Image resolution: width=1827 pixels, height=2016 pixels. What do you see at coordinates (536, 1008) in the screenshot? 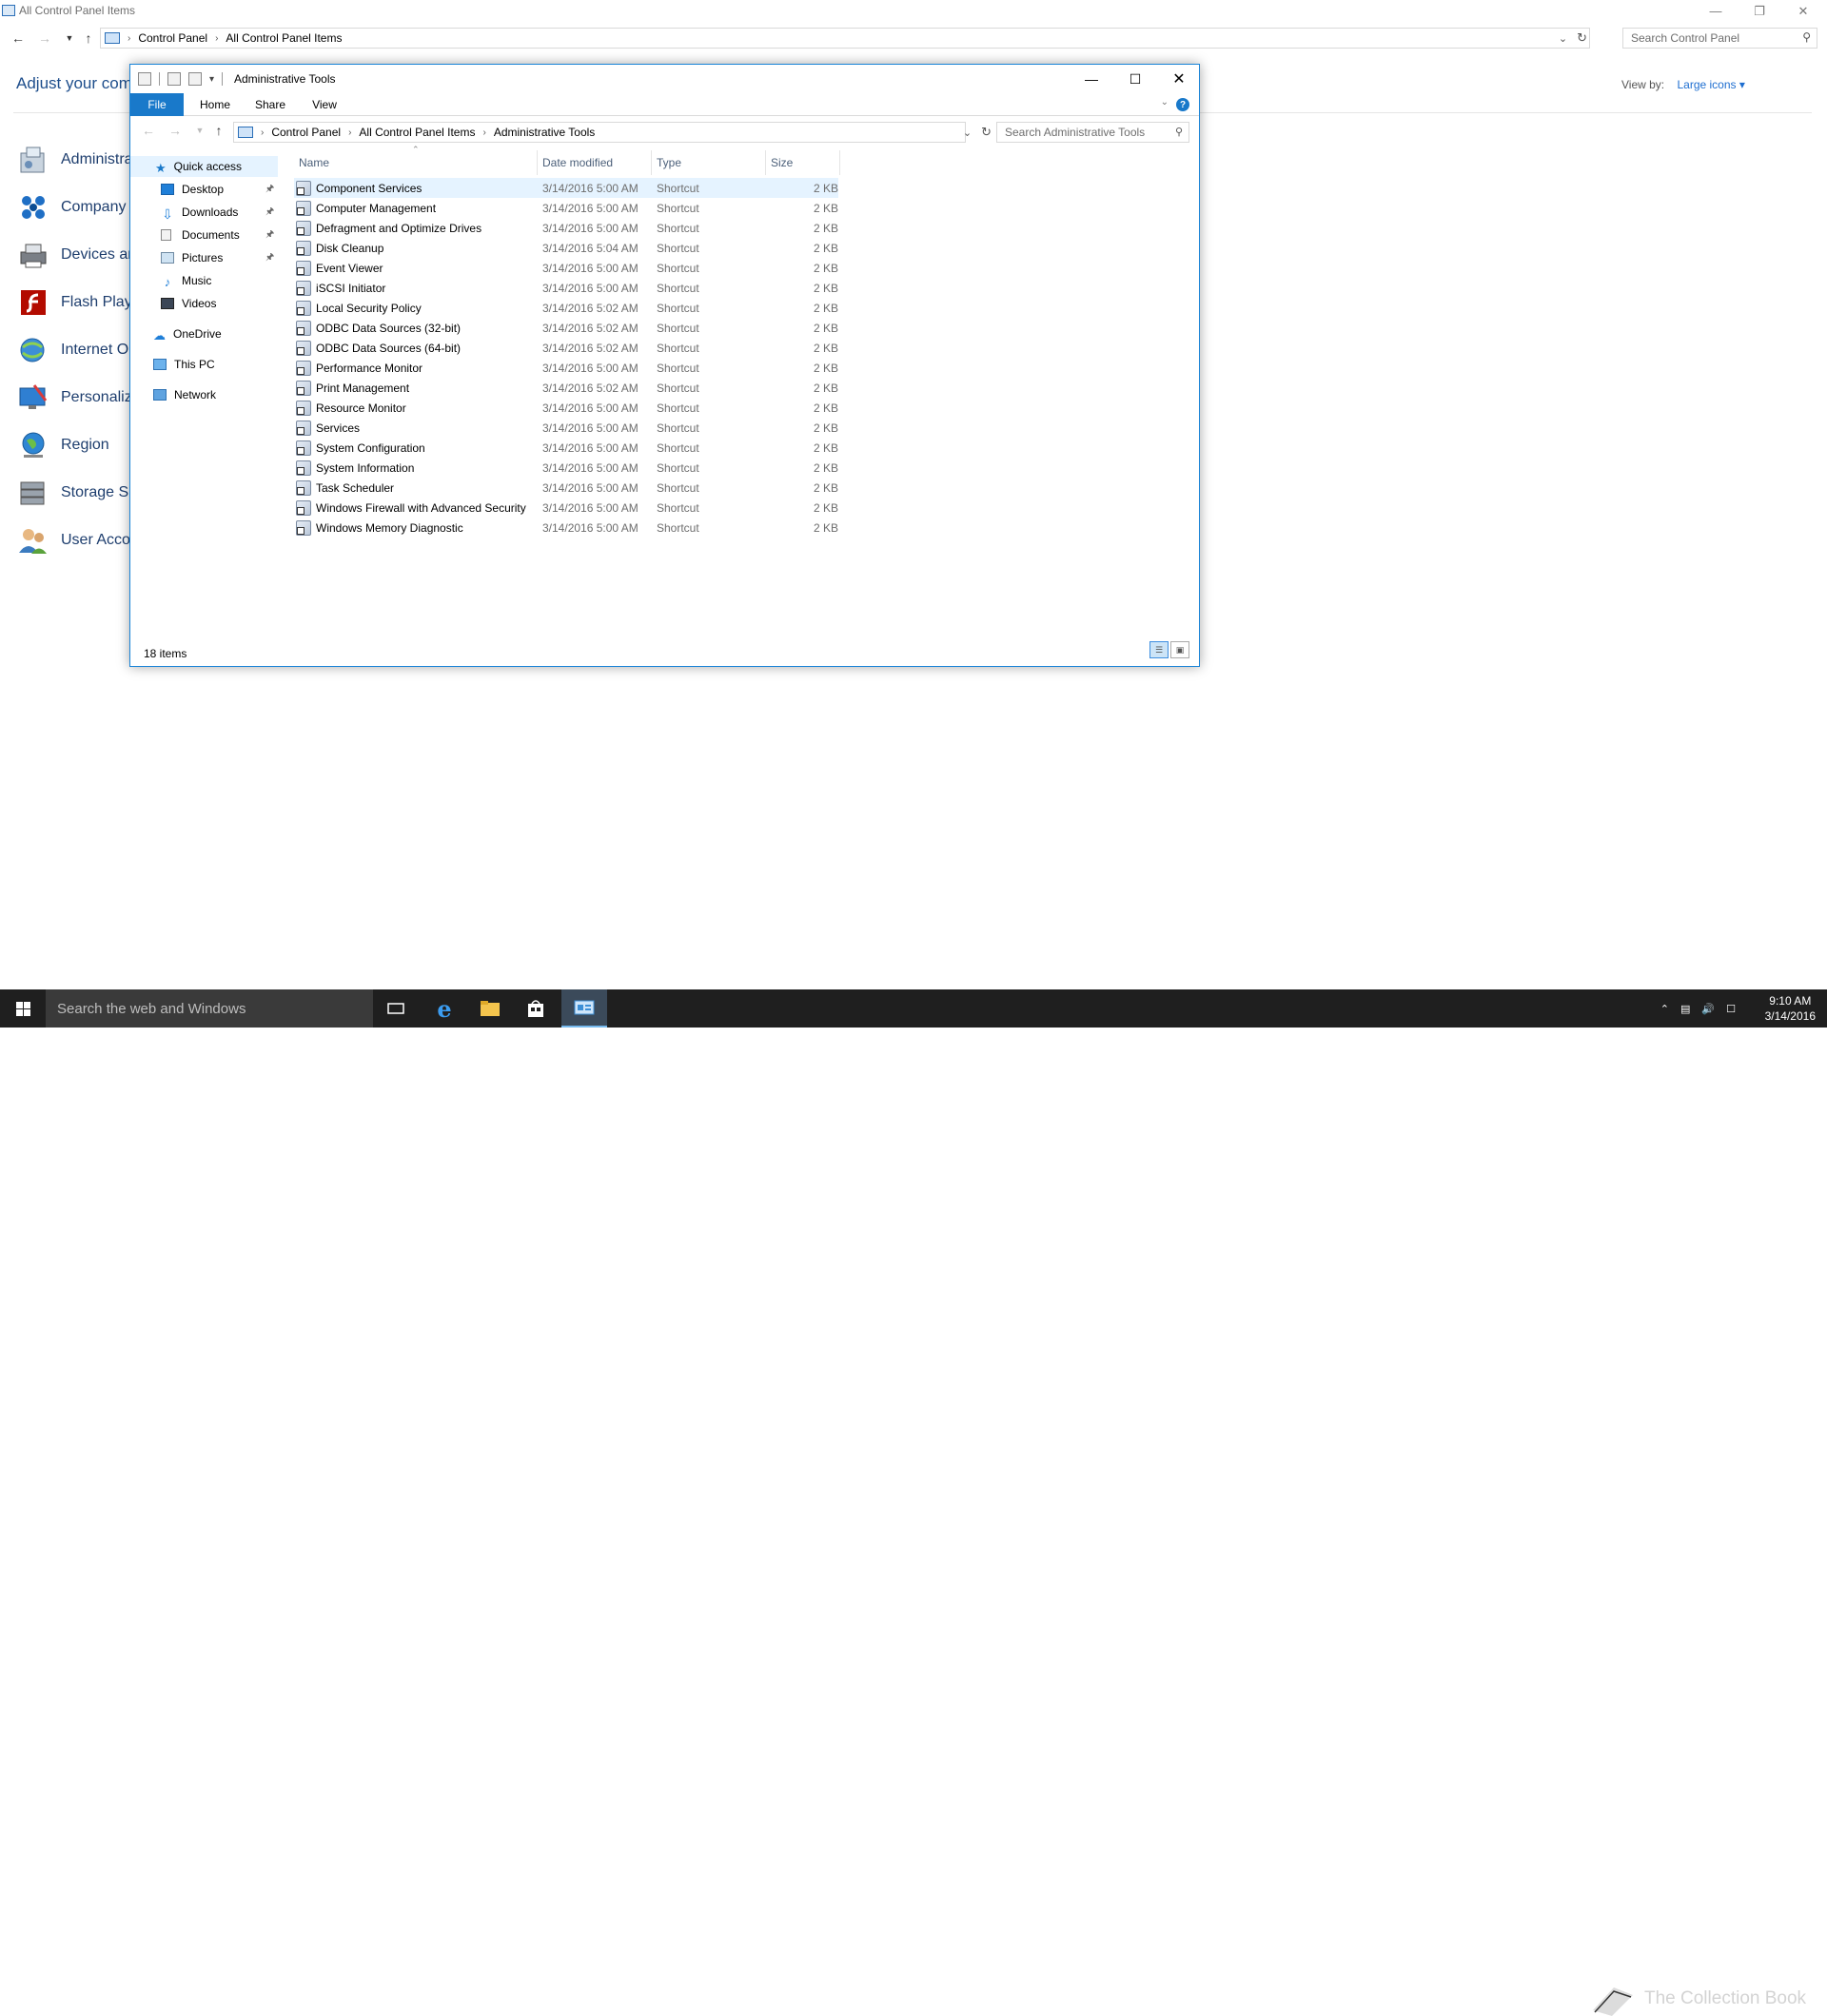
I see `store-button` at bounding box center [536, 1008].